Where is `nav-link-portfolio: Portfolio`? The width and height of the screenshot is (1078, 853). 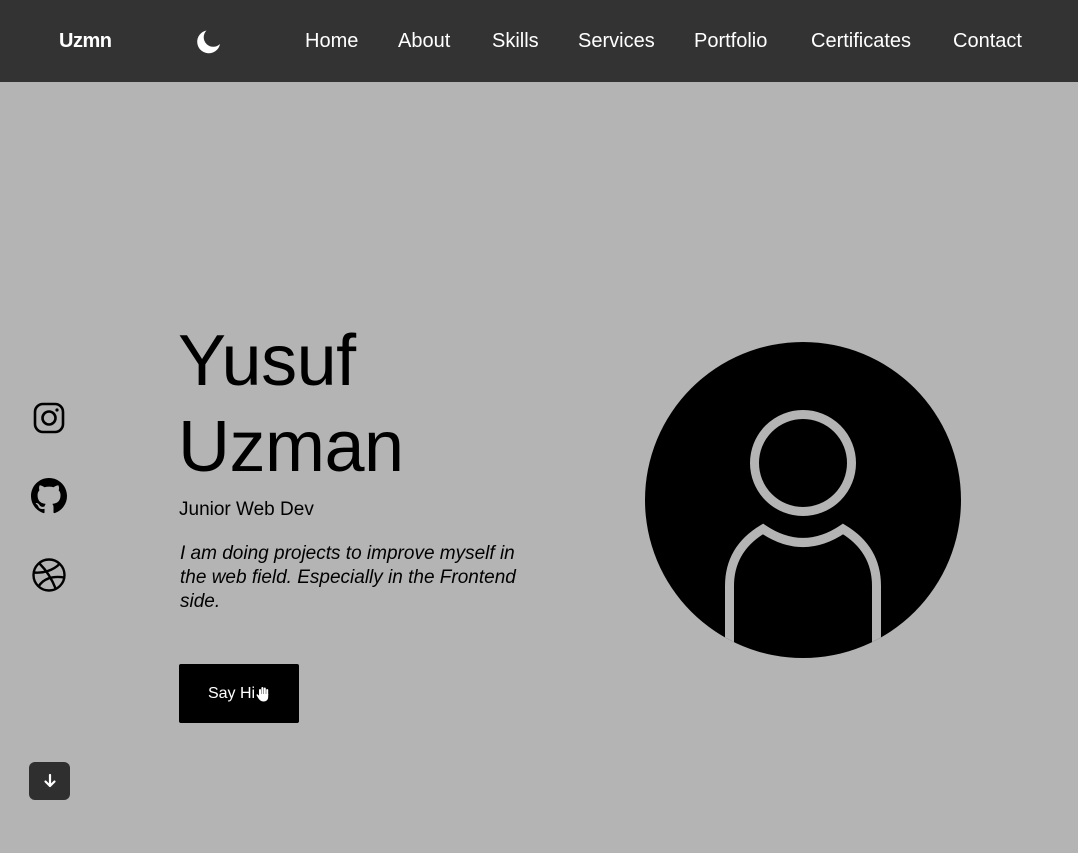 nav-link-portfolio: Portfolio is located at coordinates (730, 41).